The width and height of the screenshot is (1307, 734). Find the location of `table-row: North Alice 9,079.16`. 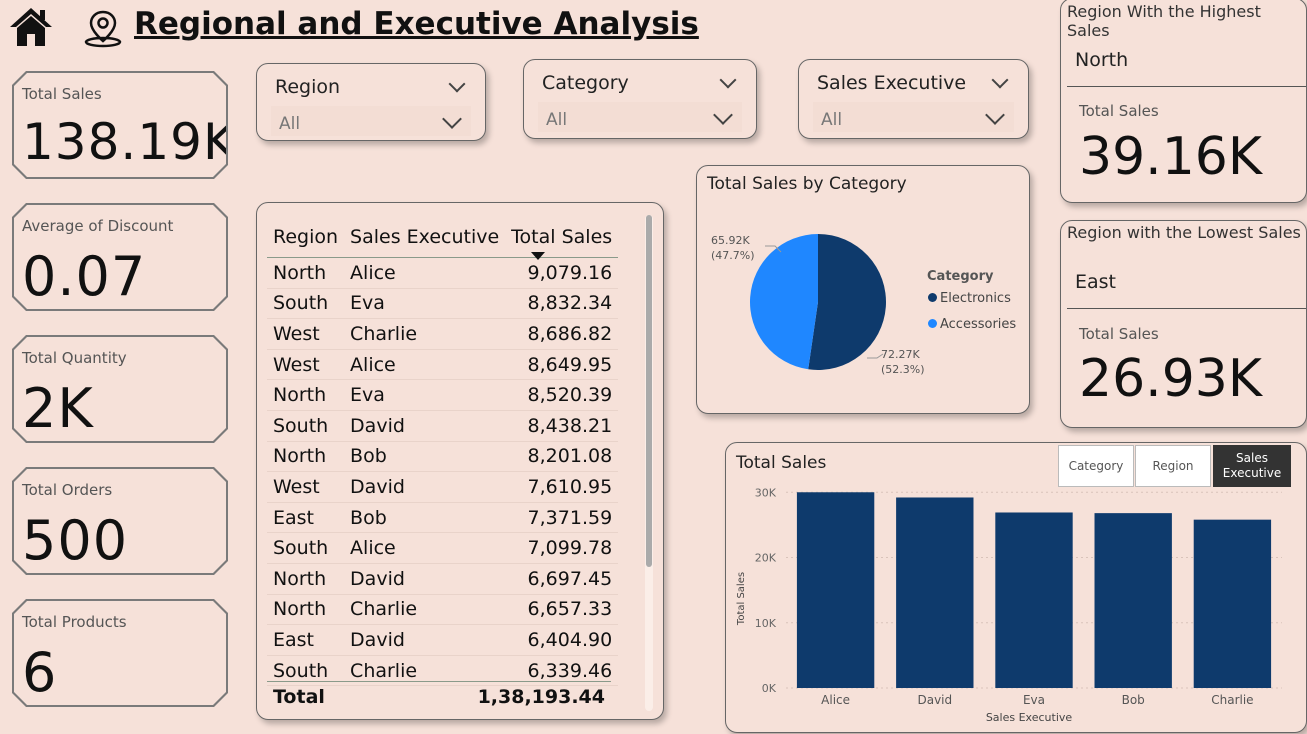

table-row: North Alice 9,079.16 is located at coordinates (443, 273).